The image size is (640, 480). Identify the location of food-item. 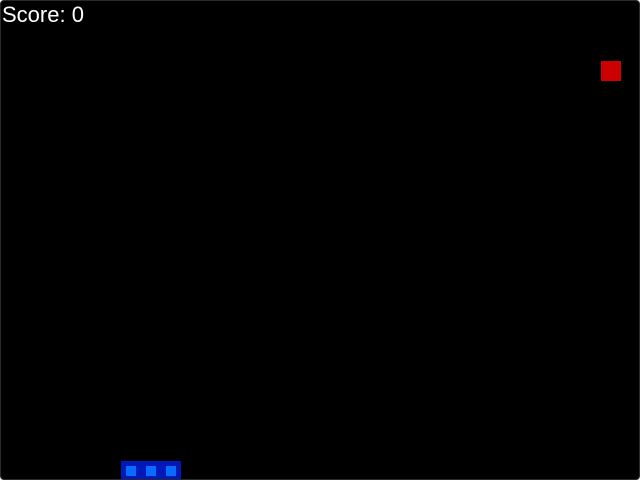
(611, 71).